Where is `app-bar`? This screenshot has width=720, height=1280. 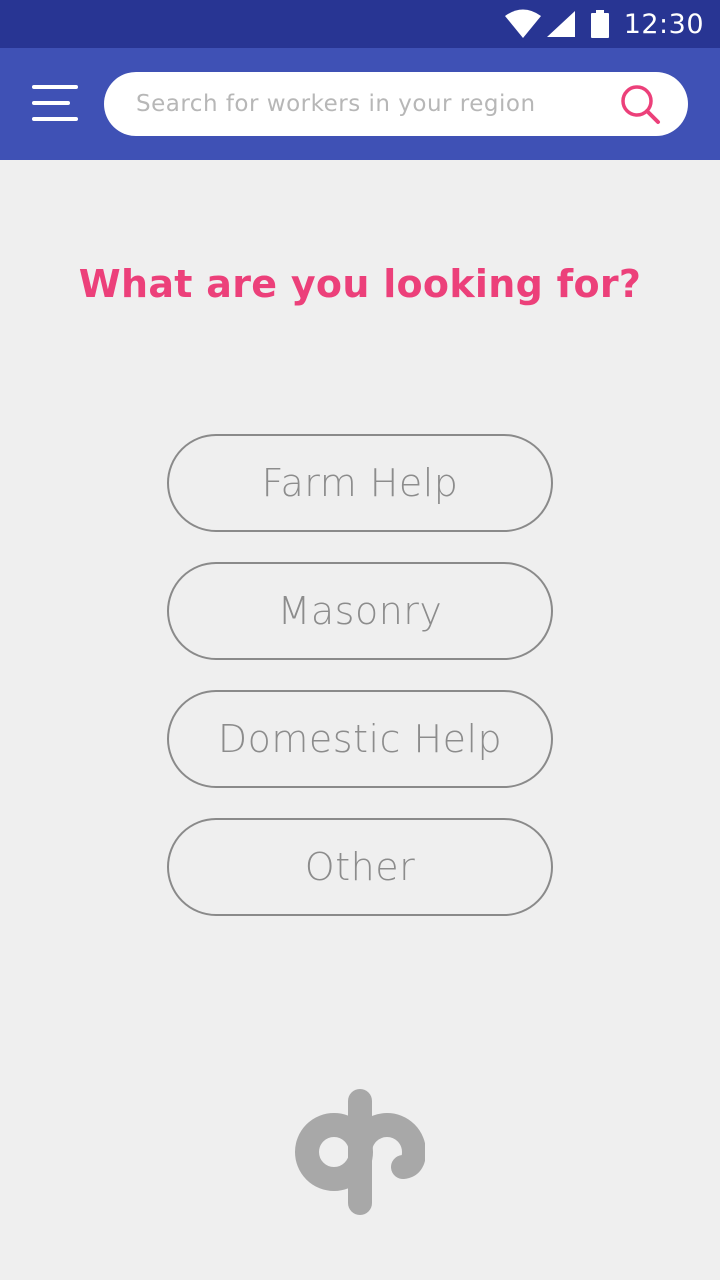 app-bar is located at coordinates (360, 104).